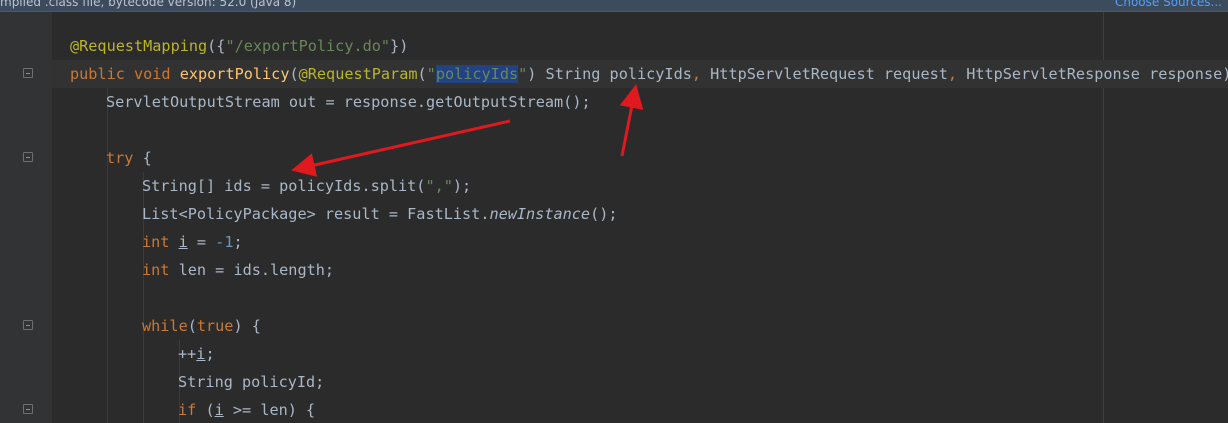  I want to click on code-line-try: try {, so click(129, 158).